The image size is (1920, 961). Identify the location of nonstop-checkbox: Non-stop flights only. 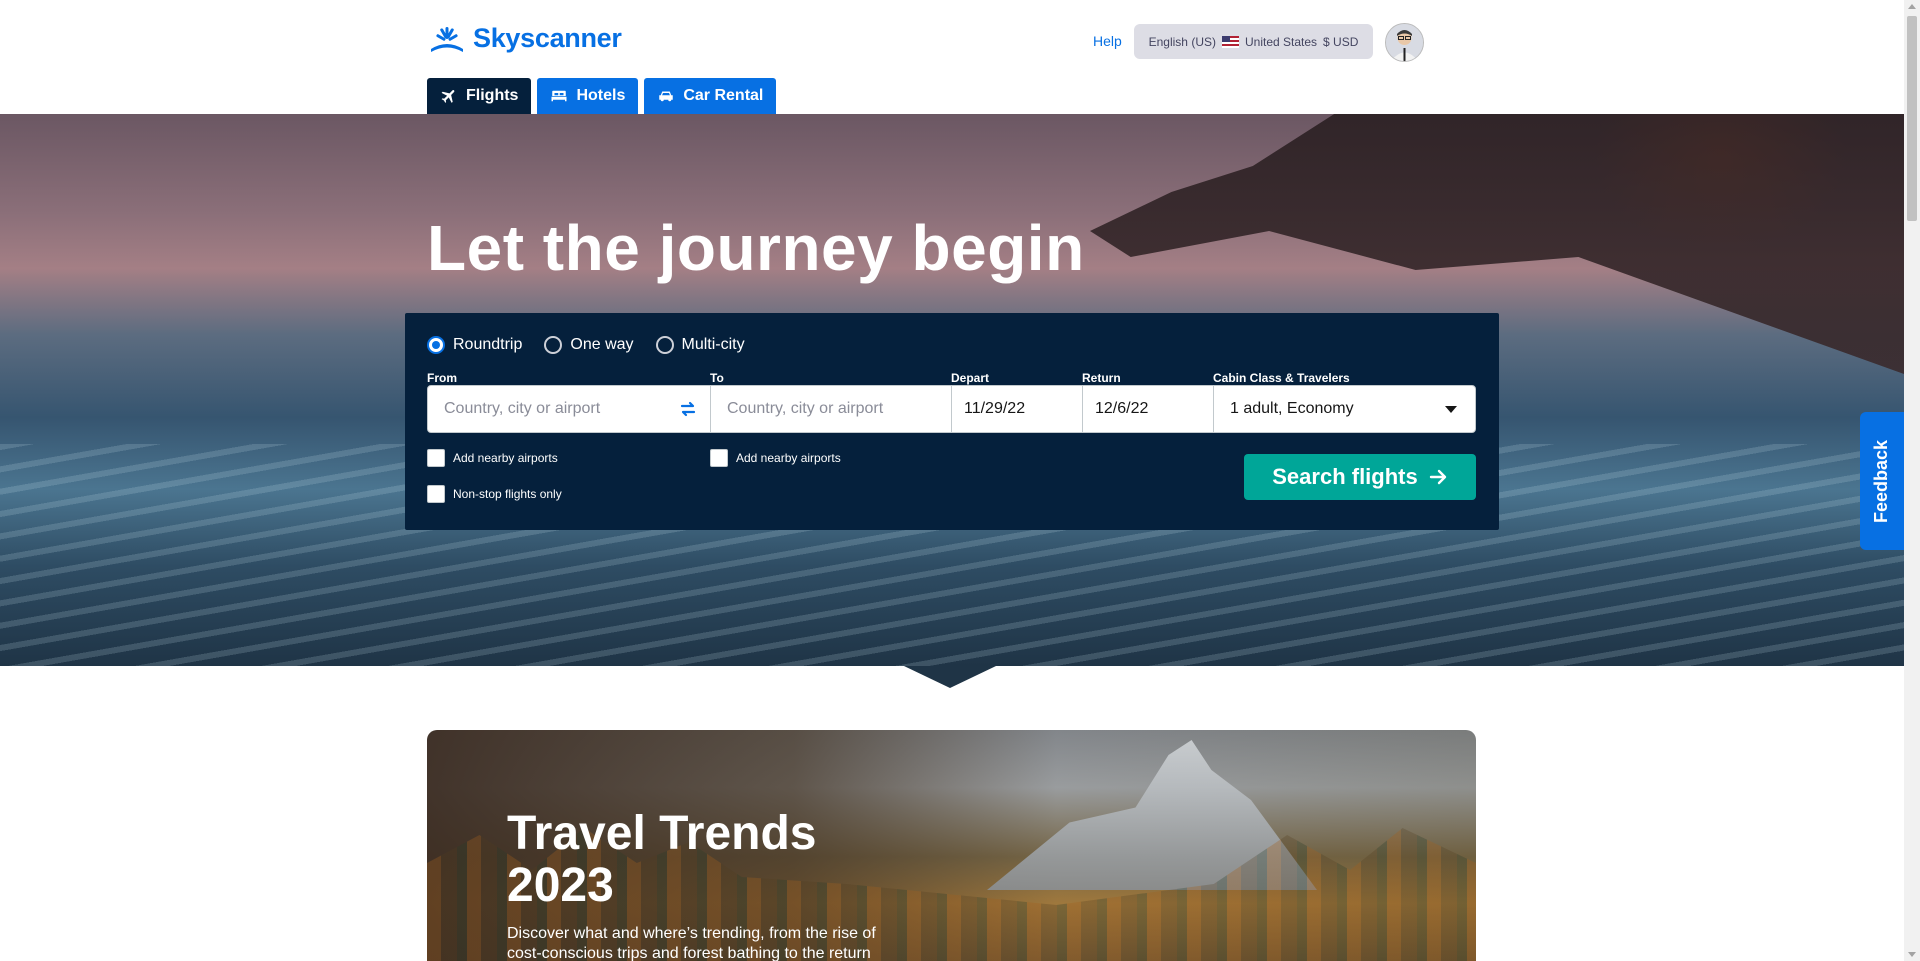
(494, 494).